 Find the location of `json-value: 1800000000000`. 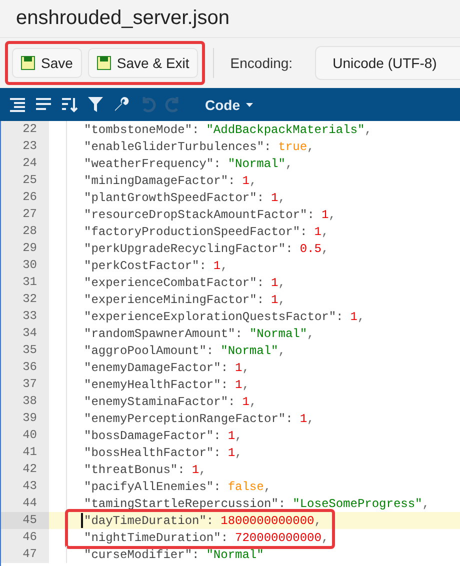

json-value: 1800000000000 is located at coordinates (267, 521).